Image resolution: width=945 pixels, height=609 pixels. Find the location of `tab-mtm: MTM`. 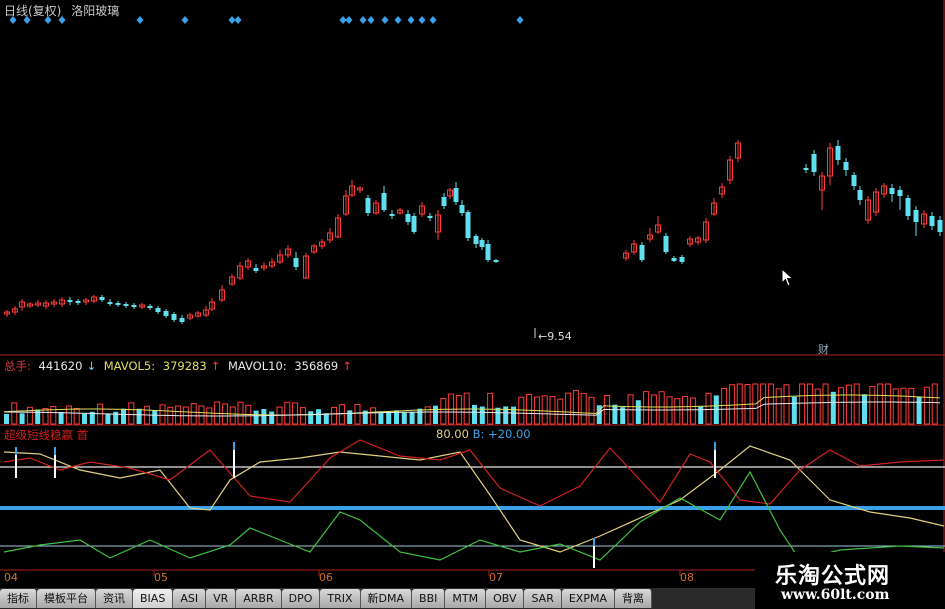

tab-mtm: MTM is located at coordinates (466, 598).